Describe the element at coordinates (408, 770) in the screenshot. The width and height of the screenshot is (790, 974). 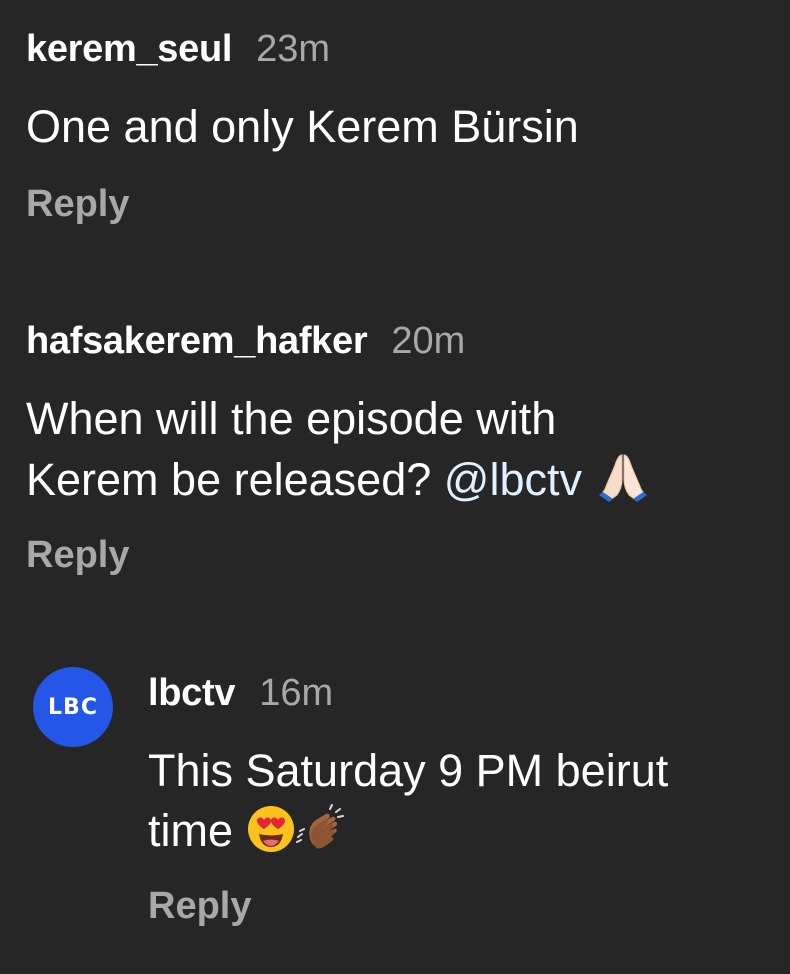
I see `comment-text-line-1: This Saturday 9 PM beirut` at that location.